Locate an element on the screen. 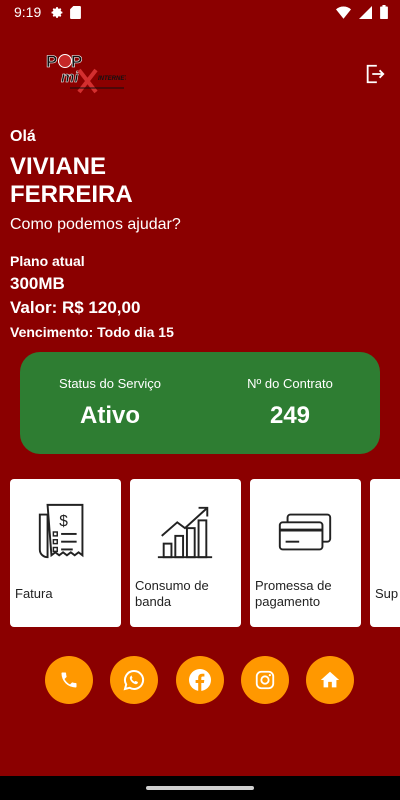 The height and width of the screenshot is (800, 400). contract-number: Nº do Contrato 249 is located at coordinates (290, 403).